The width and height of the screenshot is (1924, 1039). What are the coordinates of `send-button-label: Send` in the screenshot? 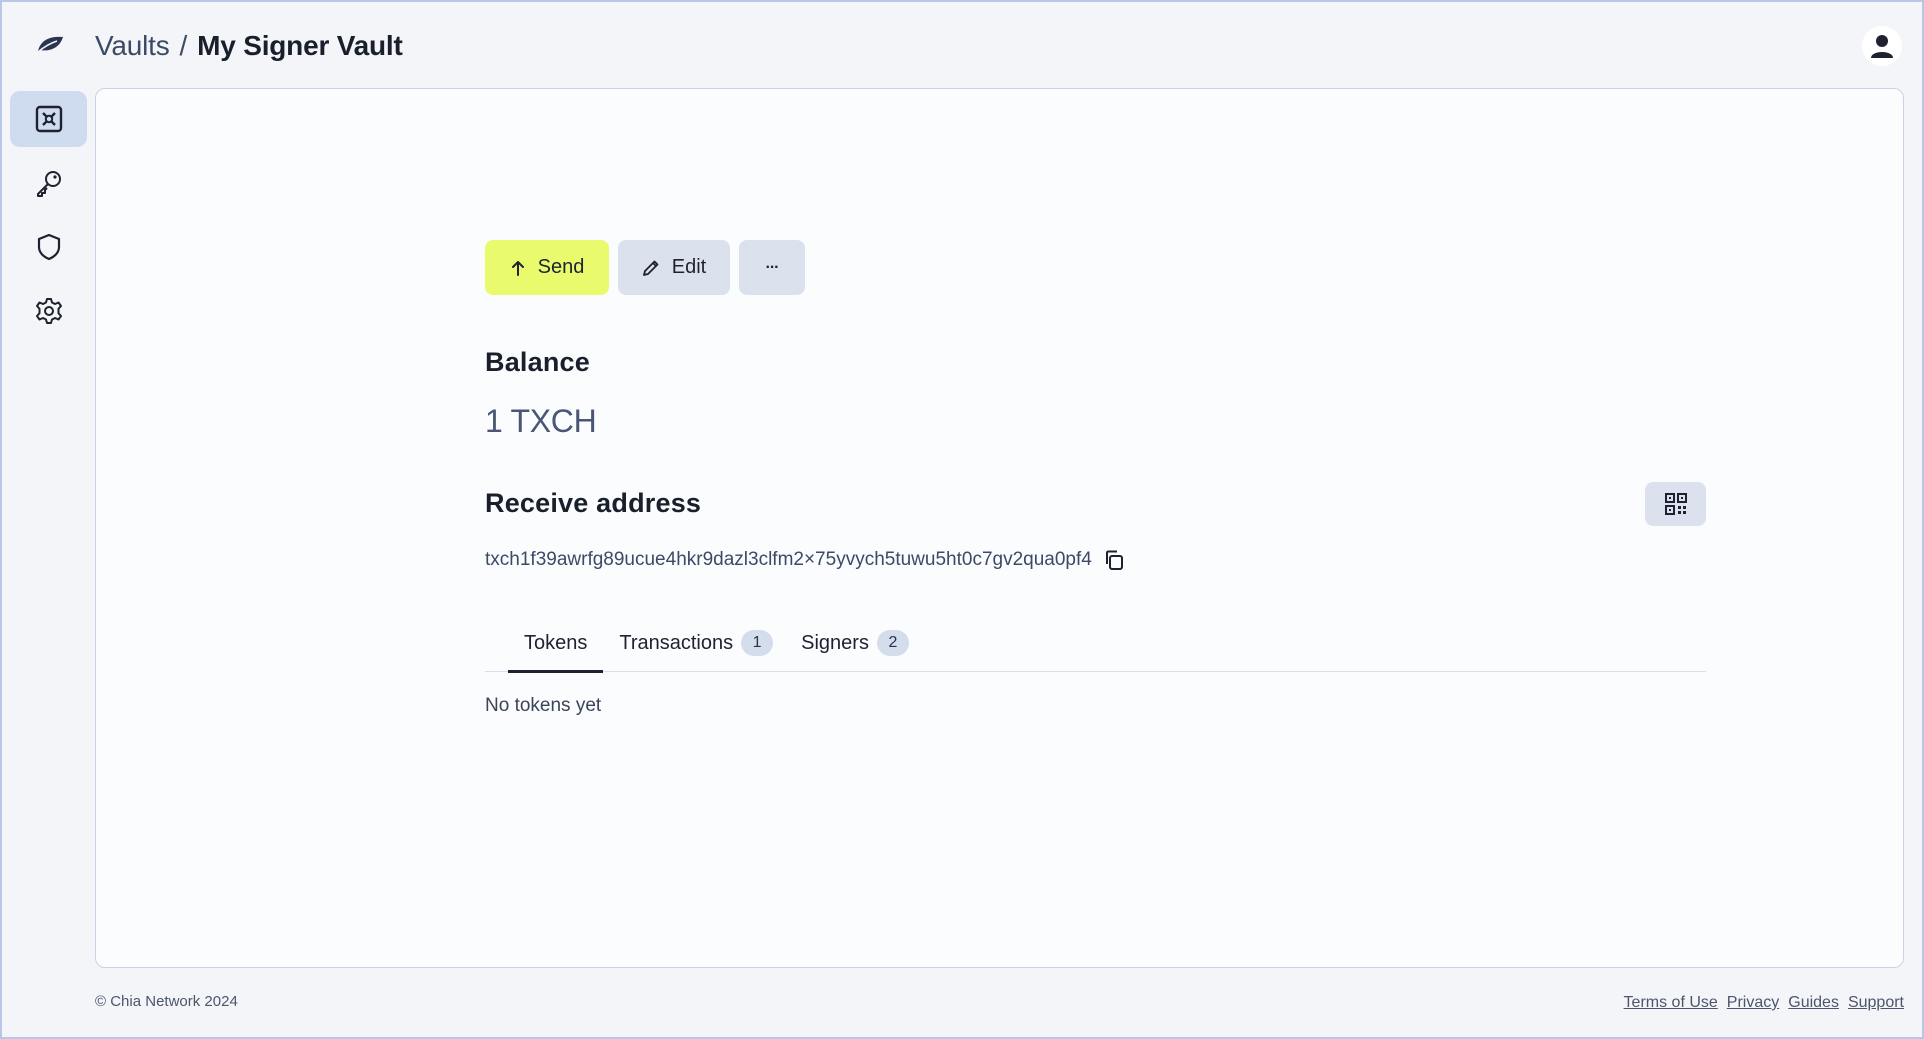 It's located at (561, 267).